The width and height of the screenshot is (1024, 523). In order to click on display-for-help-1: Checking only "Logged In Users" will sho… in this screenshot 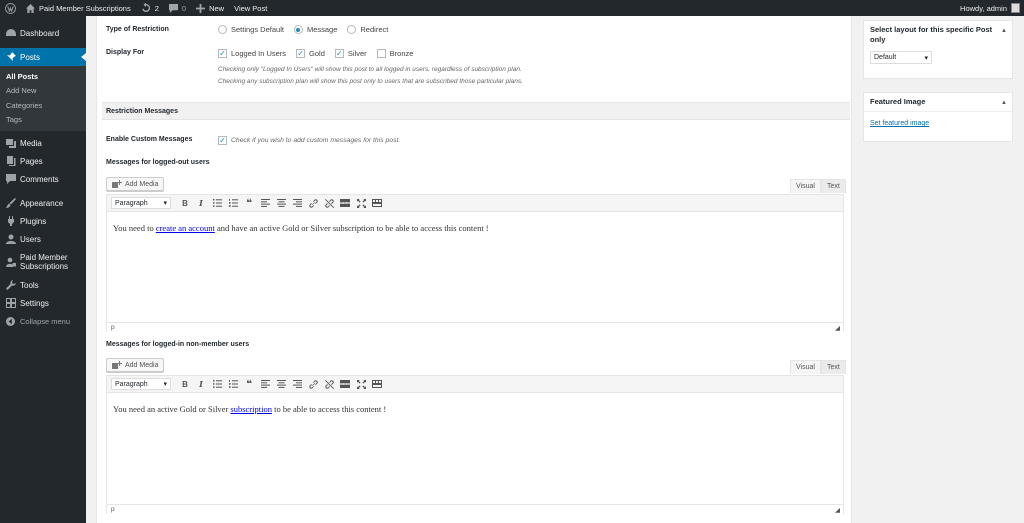, I will do `click(370, 69)`.